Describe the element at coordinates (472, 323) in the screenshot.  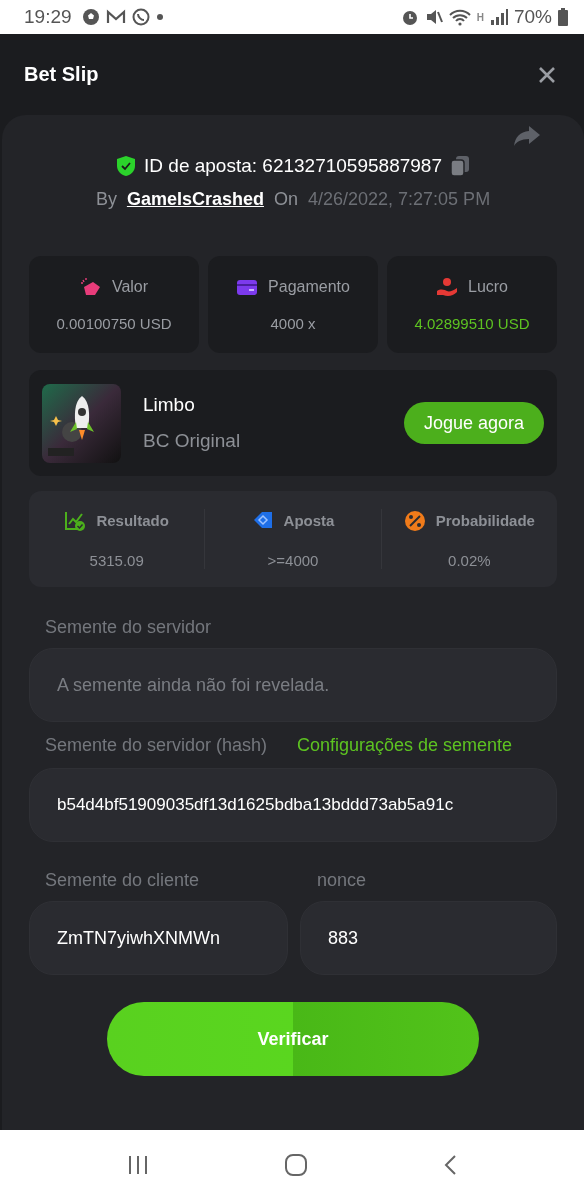
I see `stat-value: 4.02899510 USD` at that location.